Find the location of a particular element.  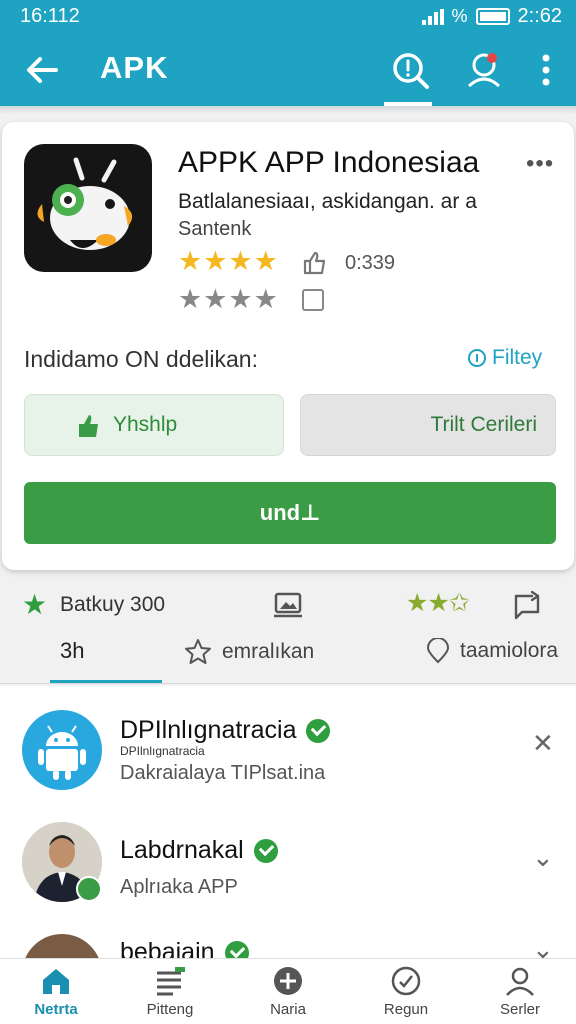

secondary-button-right: Trilt Cerileri is located at coordinates (428, 425).